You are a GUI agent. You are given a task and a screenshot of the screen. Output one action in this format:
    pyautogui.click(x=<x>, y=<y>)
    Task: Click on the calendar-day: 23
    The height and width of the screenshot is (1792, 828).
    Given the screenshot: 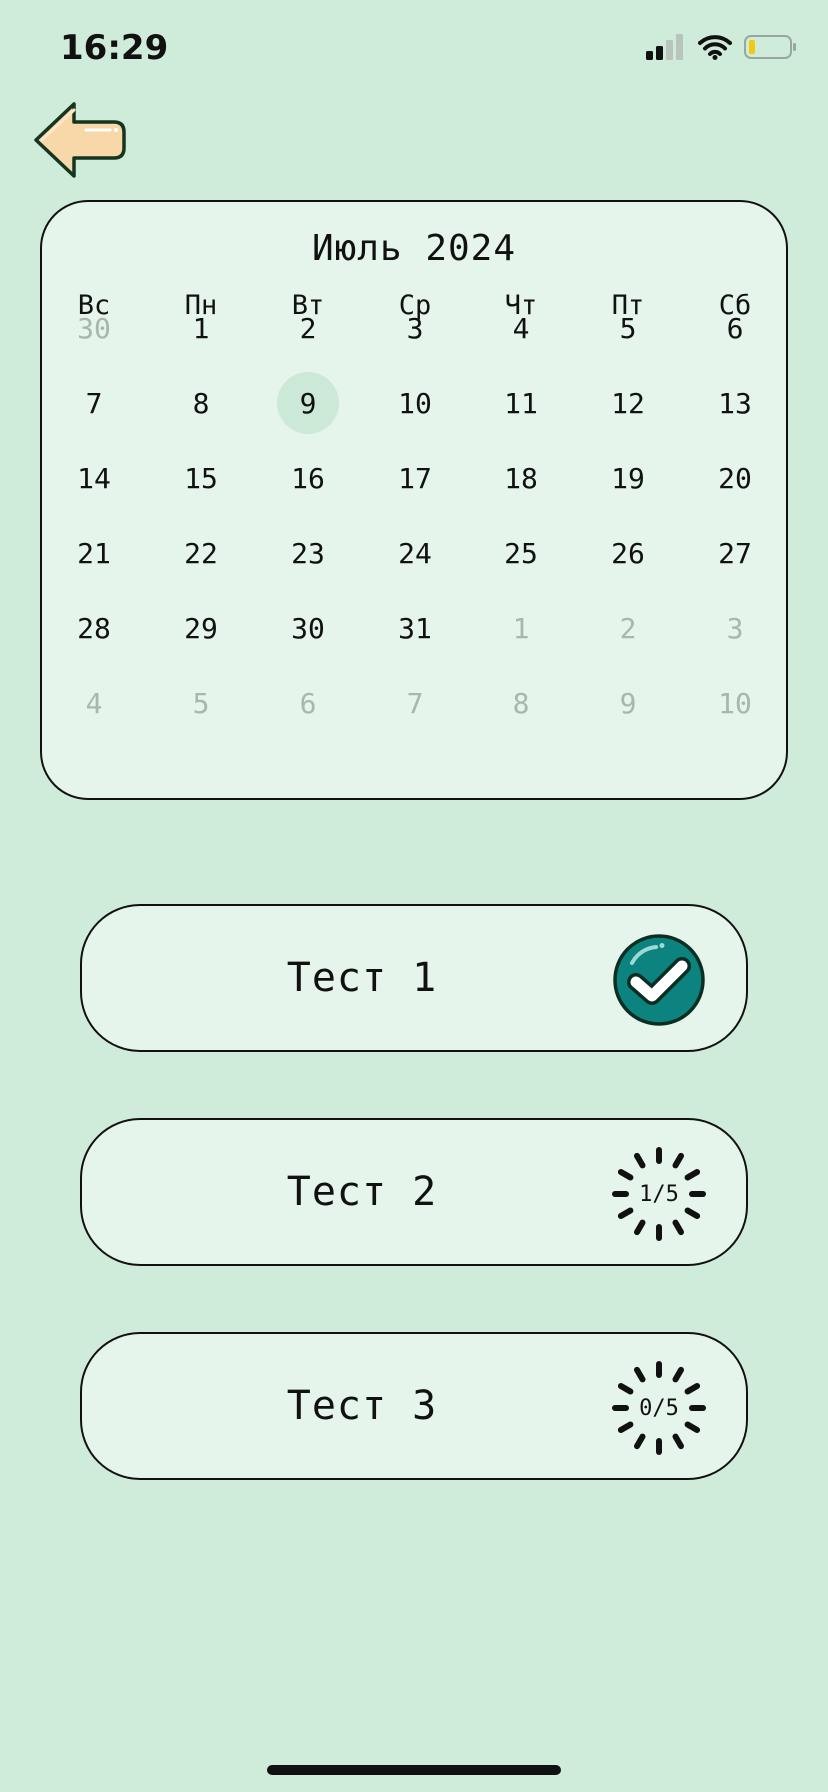 What is the action you would take?
    pyautogui.click(x=308, y=553)
    